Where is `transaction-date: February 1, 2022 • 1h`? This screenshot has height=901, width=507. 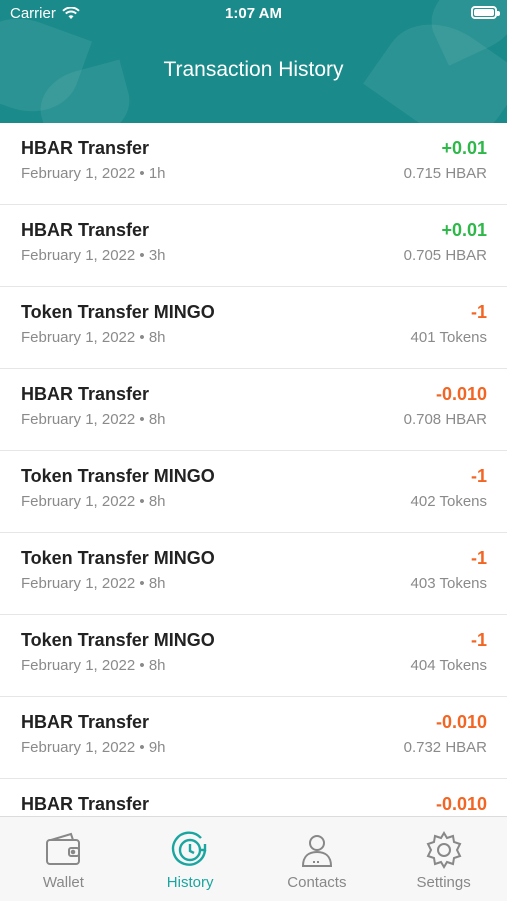 transaction-date: February 1, 2022 • 1h is located at coordinates (93, 173).